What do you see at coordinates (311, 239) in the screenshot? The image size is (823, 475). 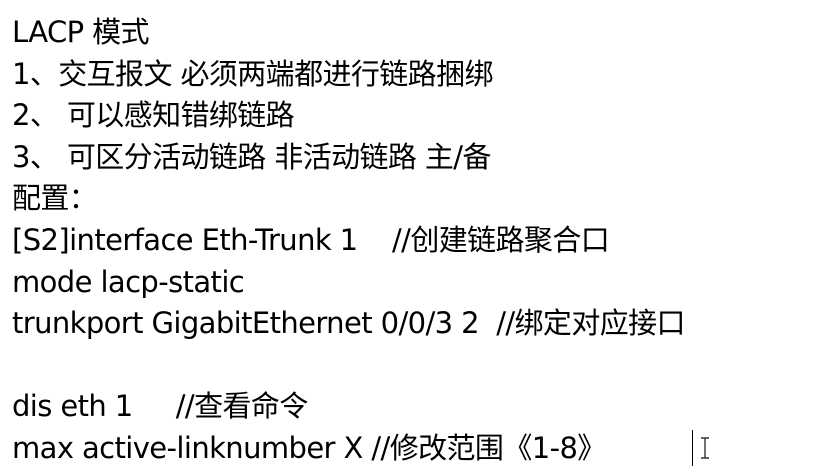 I see `text-line: [S2]interface Eth-Trunk 1 //创建链路聚合口` at bounding box center [311, 239].